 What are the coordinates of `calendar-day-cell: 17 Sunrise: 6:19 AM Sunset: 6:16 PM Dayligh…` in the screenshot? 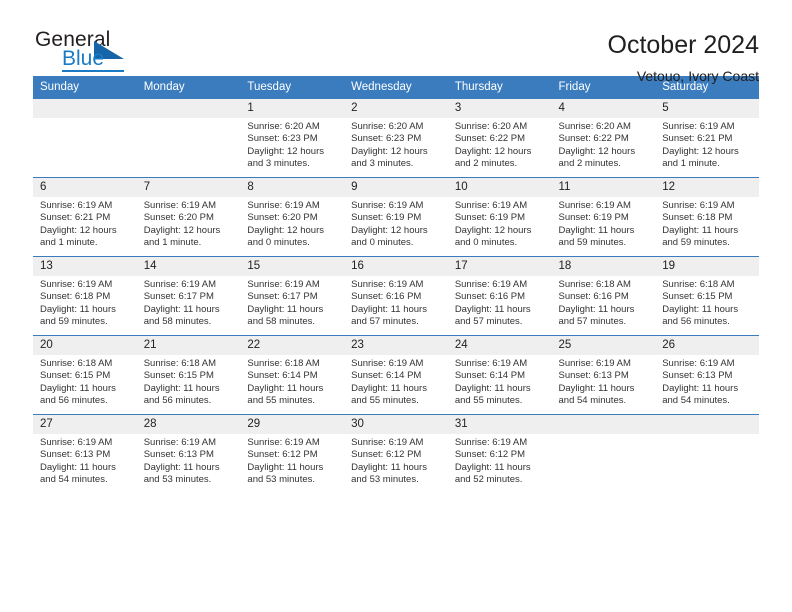 It's located at (499, 296).